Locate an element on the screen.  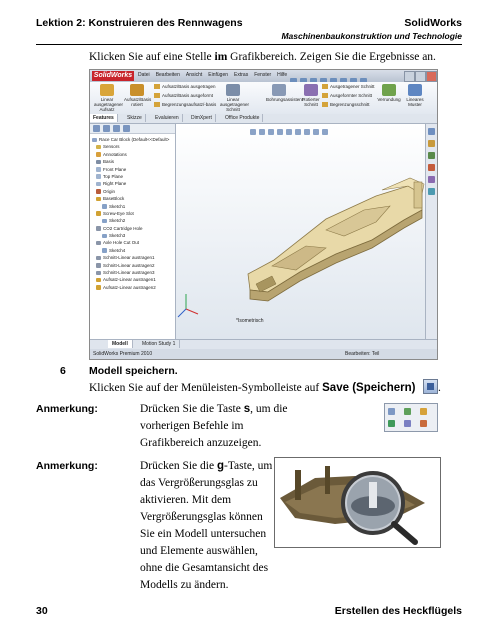
ribbon-button-label: Verrundung is located at coordinates (389, 99).